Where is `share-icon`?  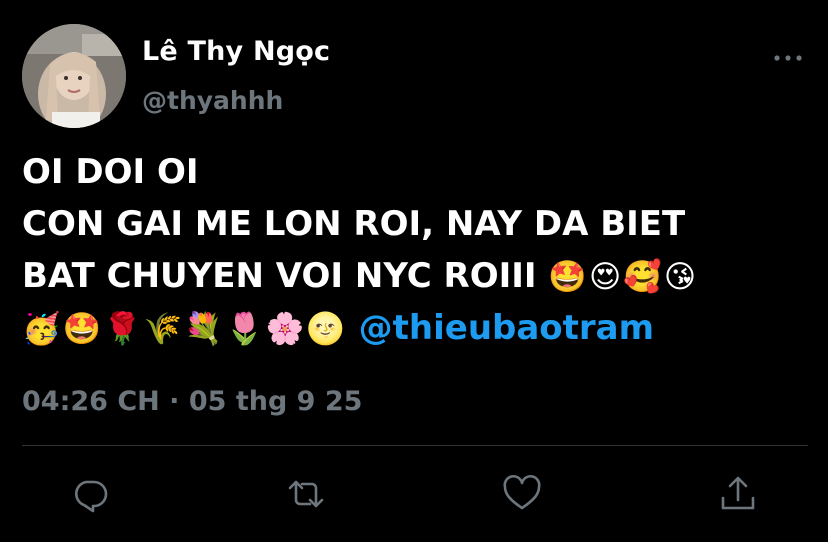 share-icon is located at coordinates (738, 493).